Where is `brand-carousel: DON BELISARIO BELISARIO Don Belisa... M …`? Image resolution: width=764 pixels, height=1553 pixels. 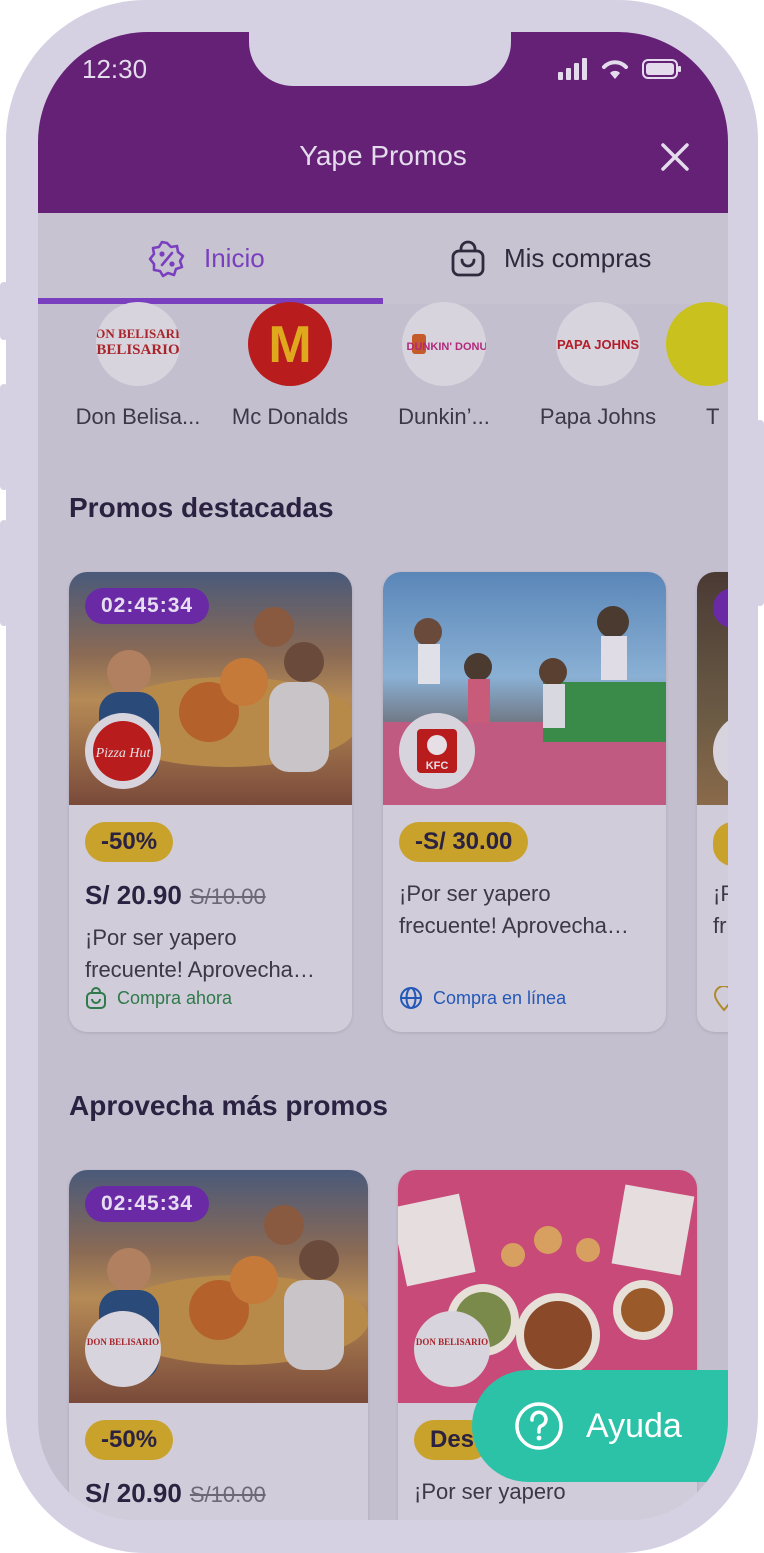 brand-carousel: DON BELISARIO BELISARIO Don Belisa... M … is located at coordinates (383, 372).